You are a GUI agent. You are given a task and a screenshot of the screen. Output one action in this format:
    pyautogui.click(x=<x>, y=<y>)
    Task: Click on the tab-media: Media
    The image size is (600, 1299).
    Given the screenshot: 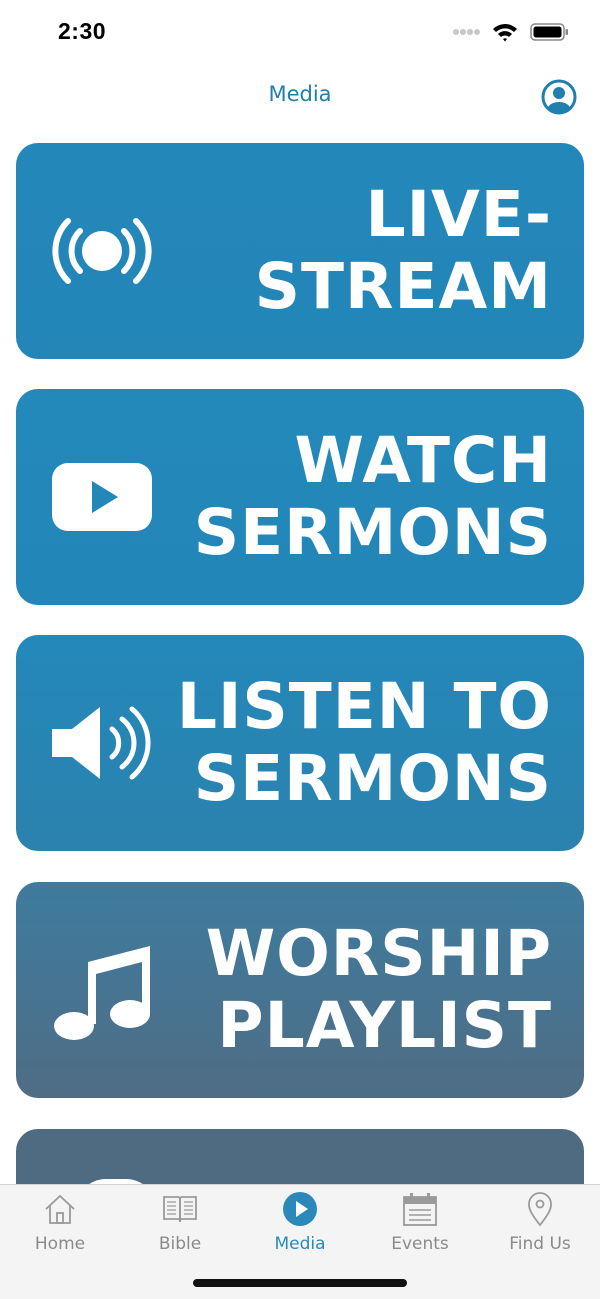 What is the action you would take?
    pyautogui.click(x=300, y=1225)
    